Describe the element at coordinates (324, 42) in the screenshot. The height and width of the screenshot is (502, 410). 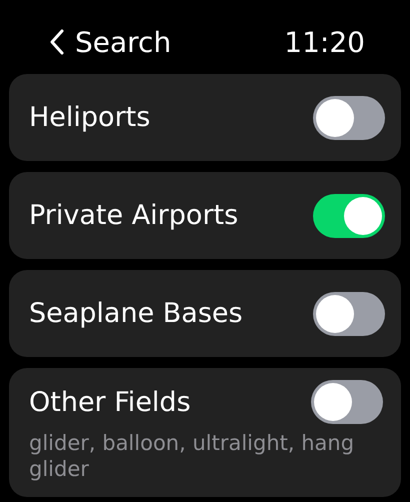
I see `clock-time: 11:20` at that location.